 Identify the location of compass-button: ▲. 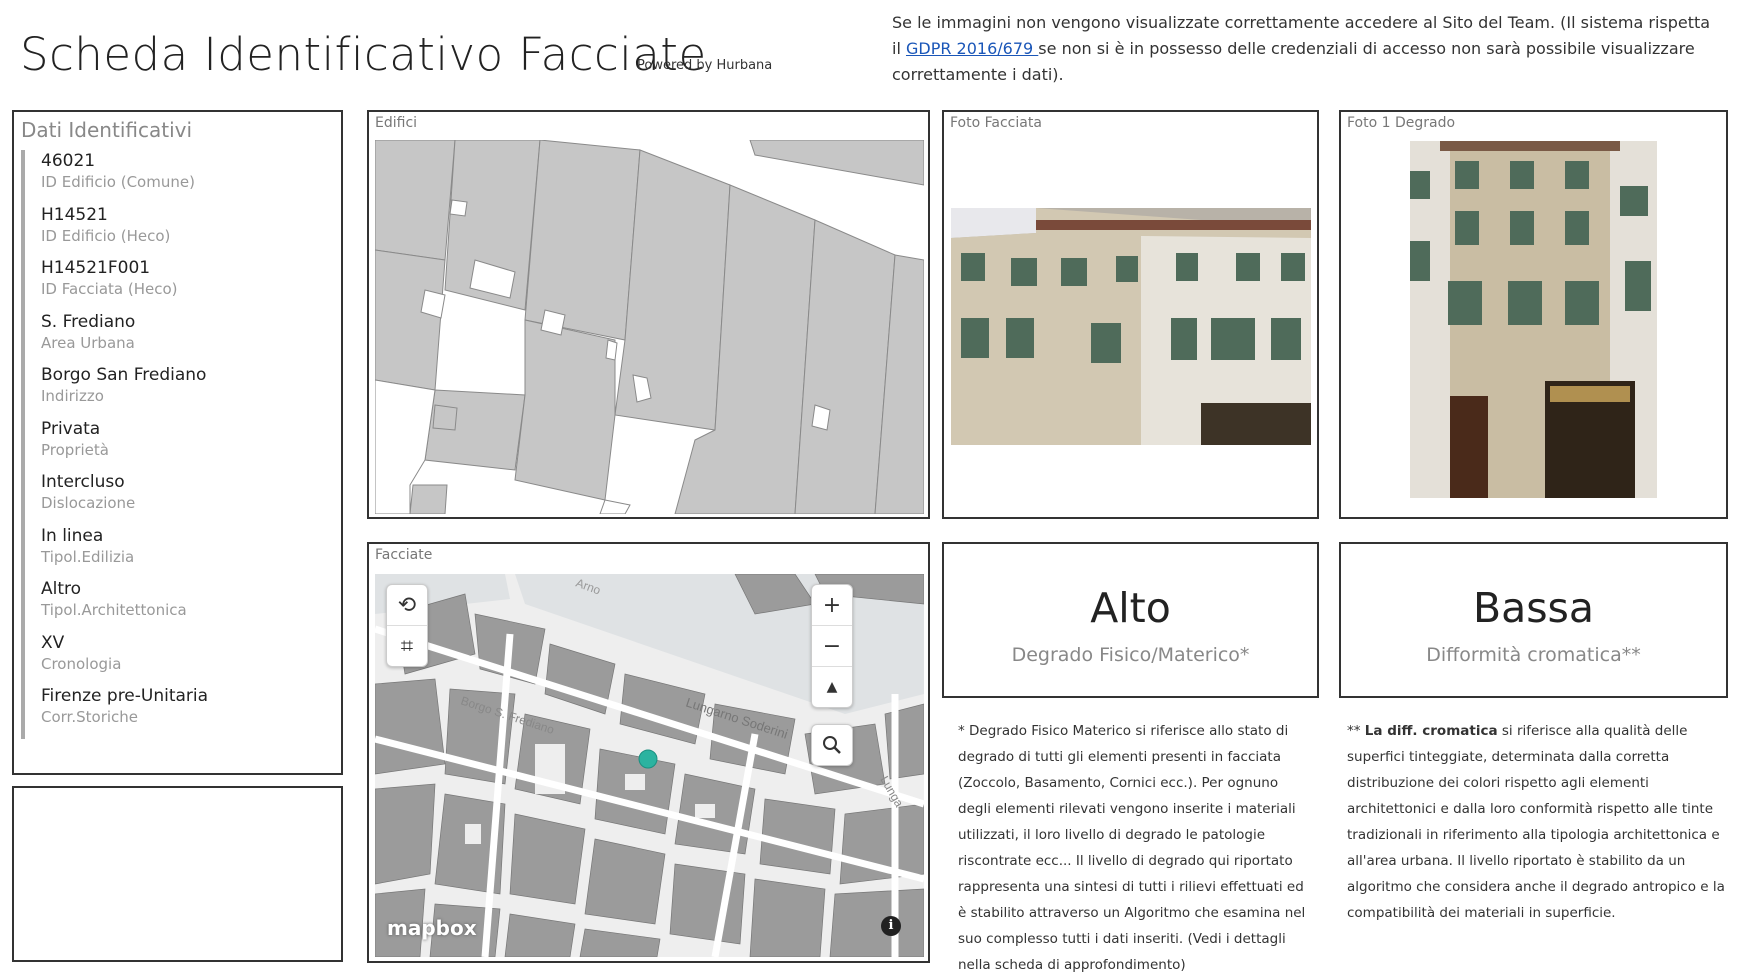
(832, 686).